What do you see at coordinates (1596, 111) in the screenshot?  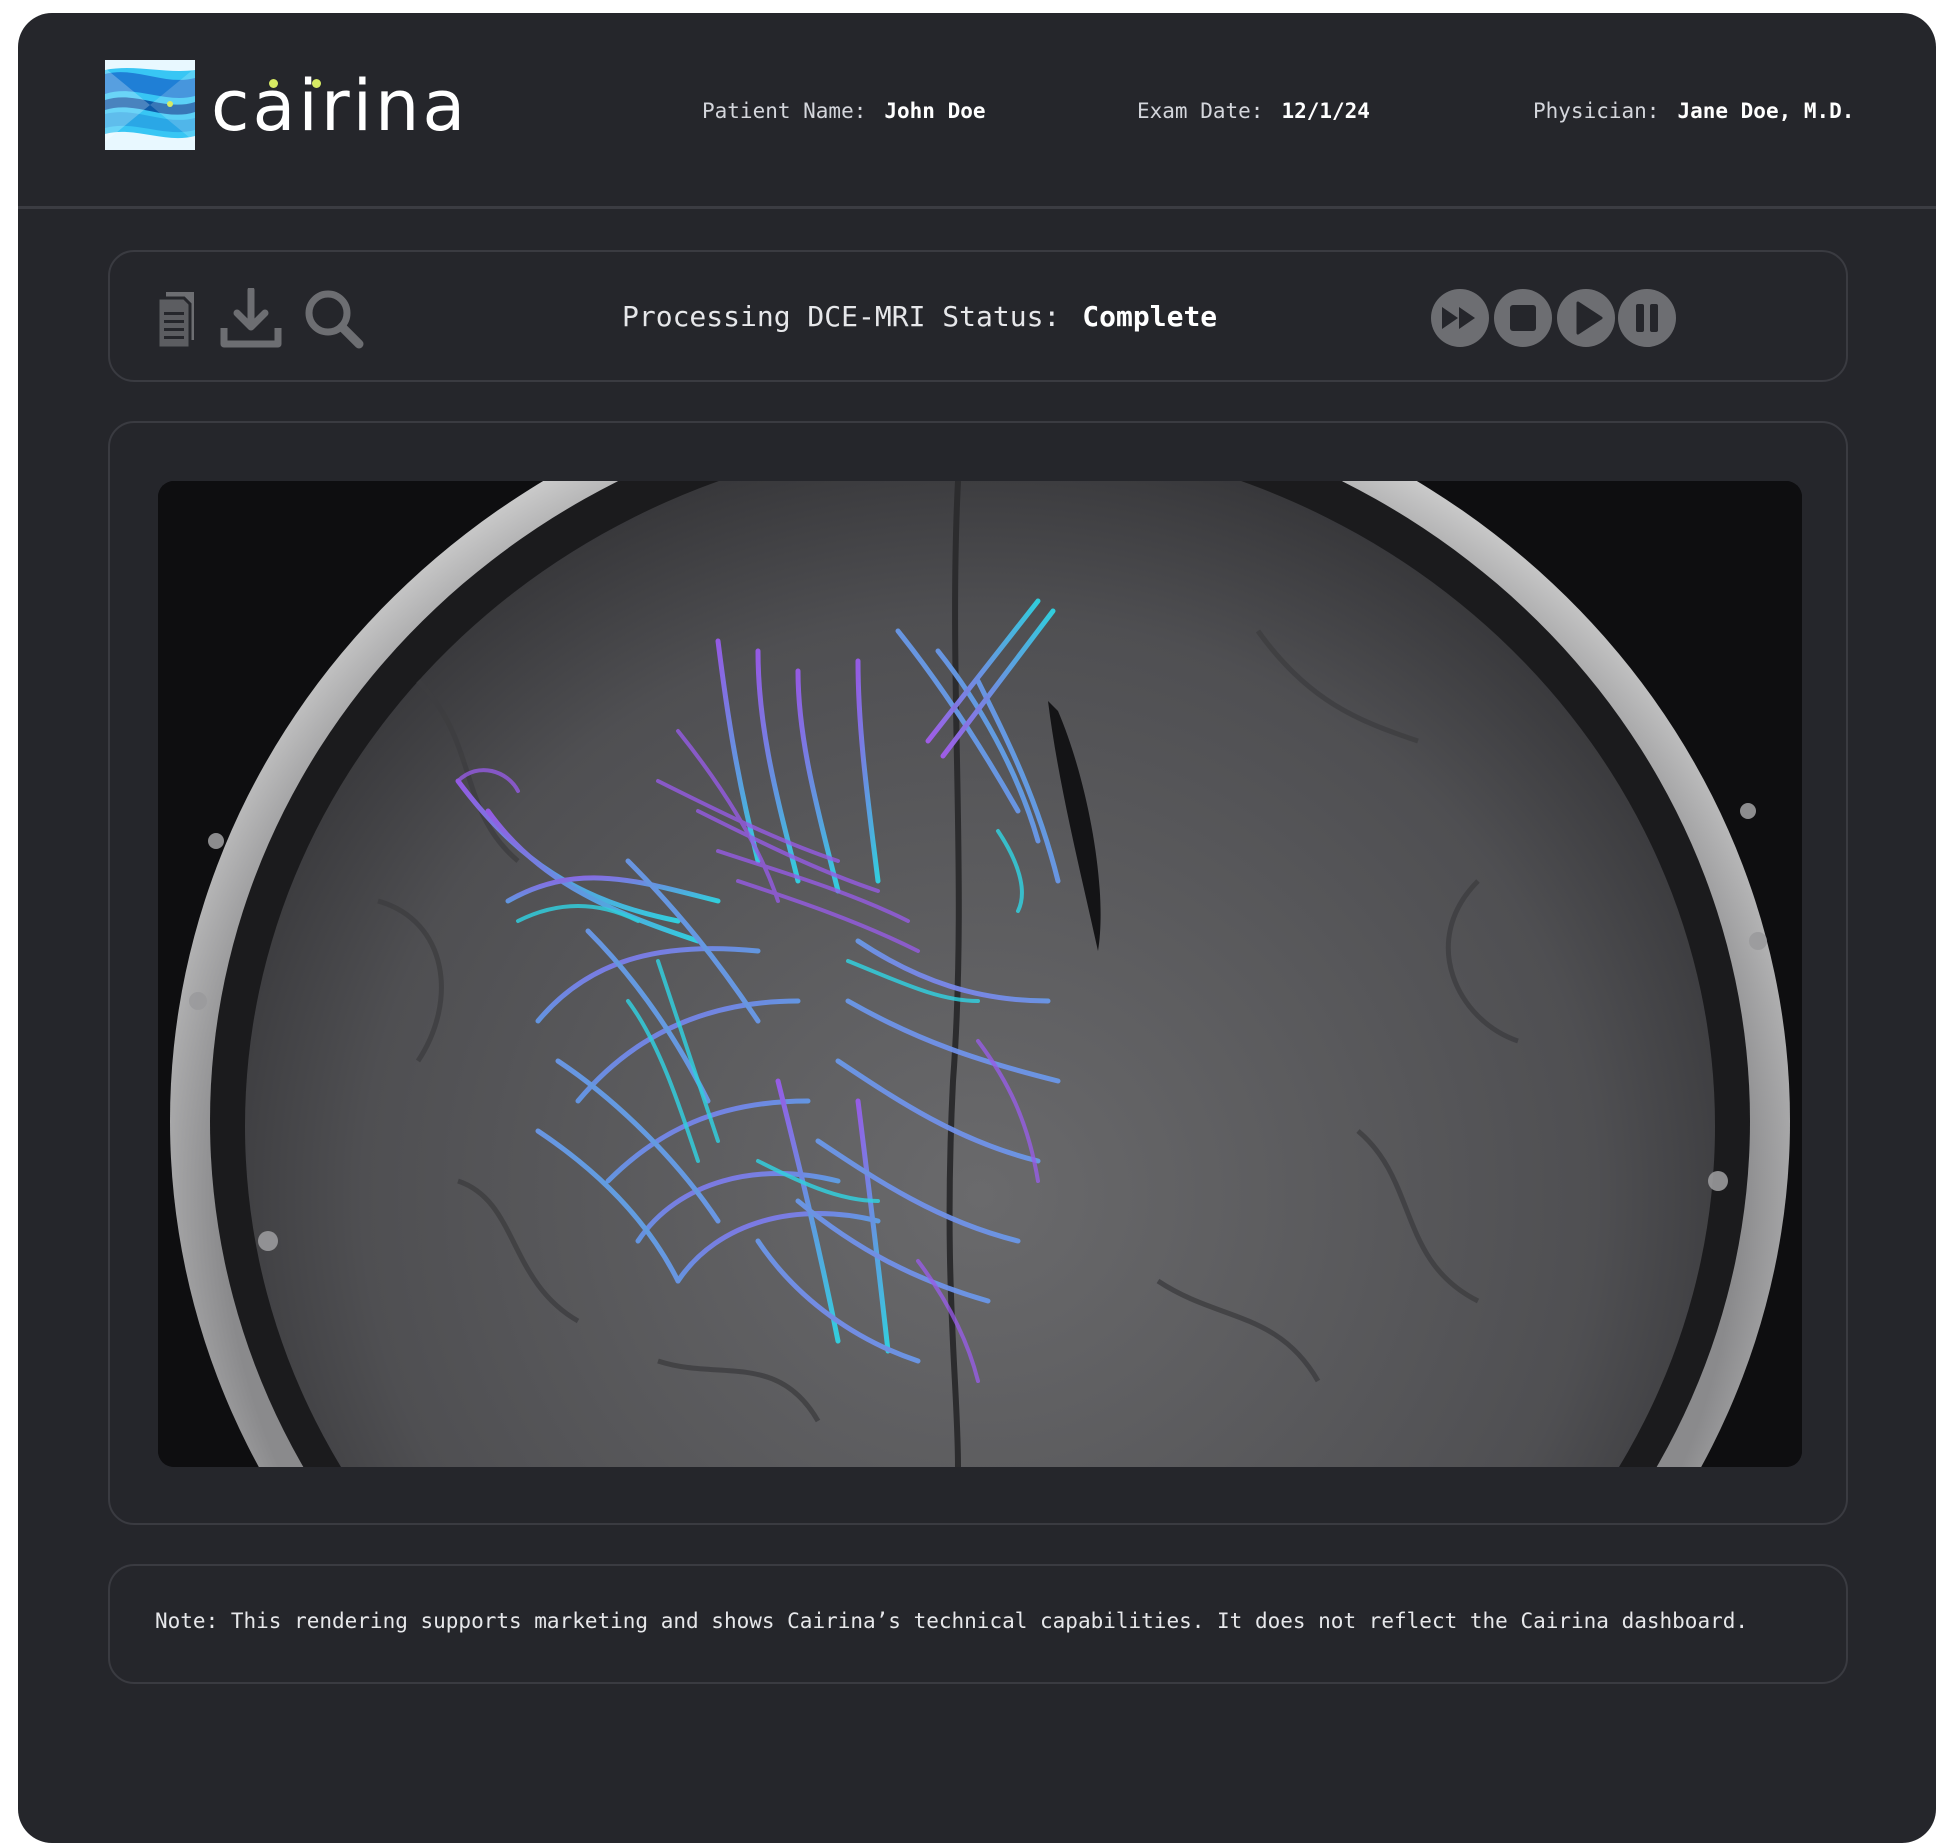 I see `physician-label: Physician:` at bounding box center [1596, 111].